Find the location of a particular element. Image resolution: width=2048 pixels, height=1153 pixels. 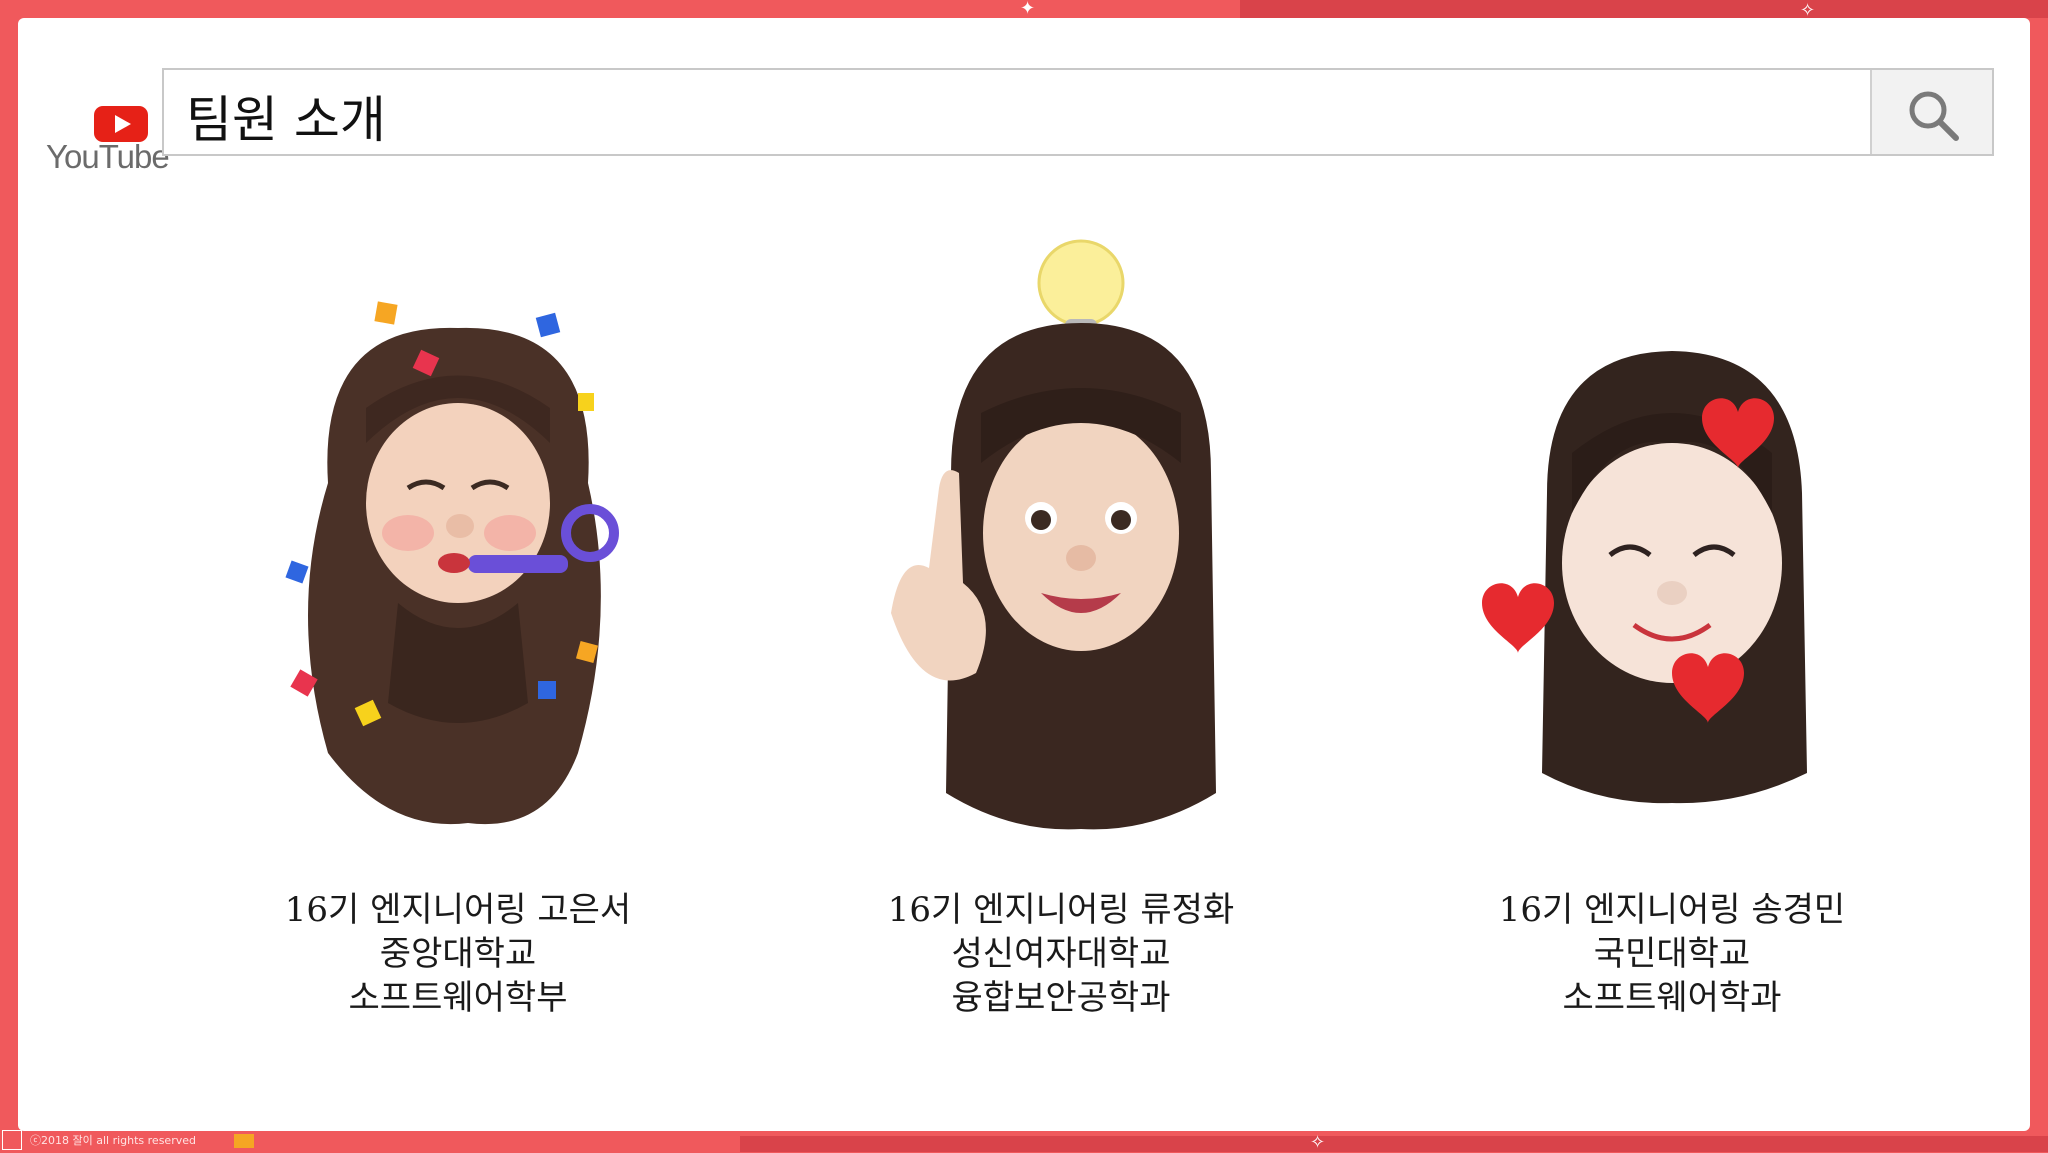

lightbulb-idea-memoji-avatar is located at coordinates (1053, 534).